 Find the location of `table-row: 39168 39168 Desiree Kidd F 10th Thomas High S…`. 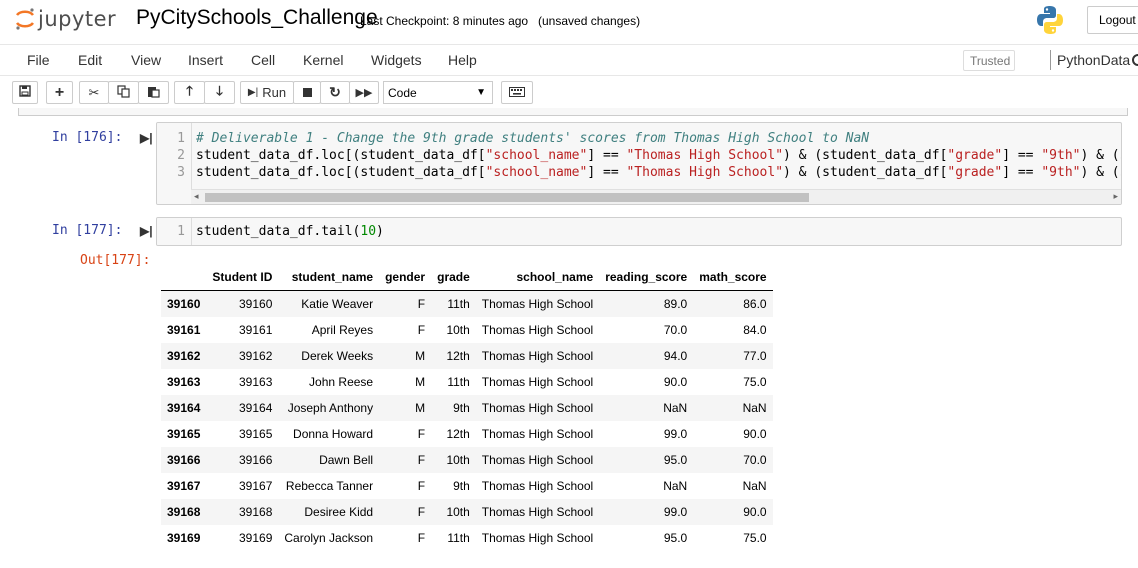

table-row: 39168 39168 Desiree Kidd F 10th Thomas High S… is located at coordinates (467, 512).